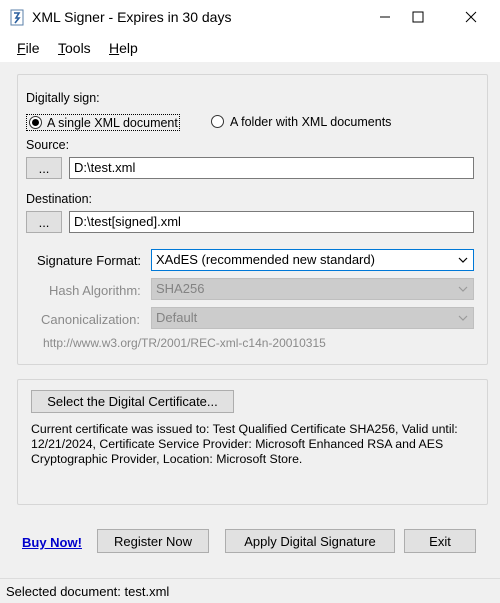 This screenshot has width=500, height=603. Describe the element at coordinates (250, 17) in the screenshot. I see `title-bar: XML Signer - Expires in 30 days` at that location.